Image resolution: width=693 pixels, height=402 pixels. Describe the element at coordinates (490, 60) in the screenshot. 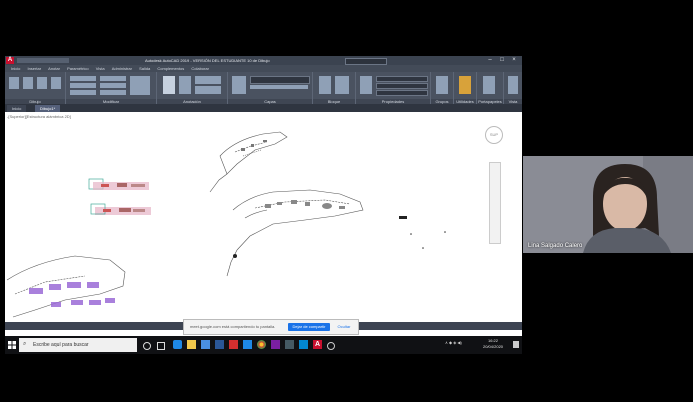

I see `minimize-icon: –` at that location.